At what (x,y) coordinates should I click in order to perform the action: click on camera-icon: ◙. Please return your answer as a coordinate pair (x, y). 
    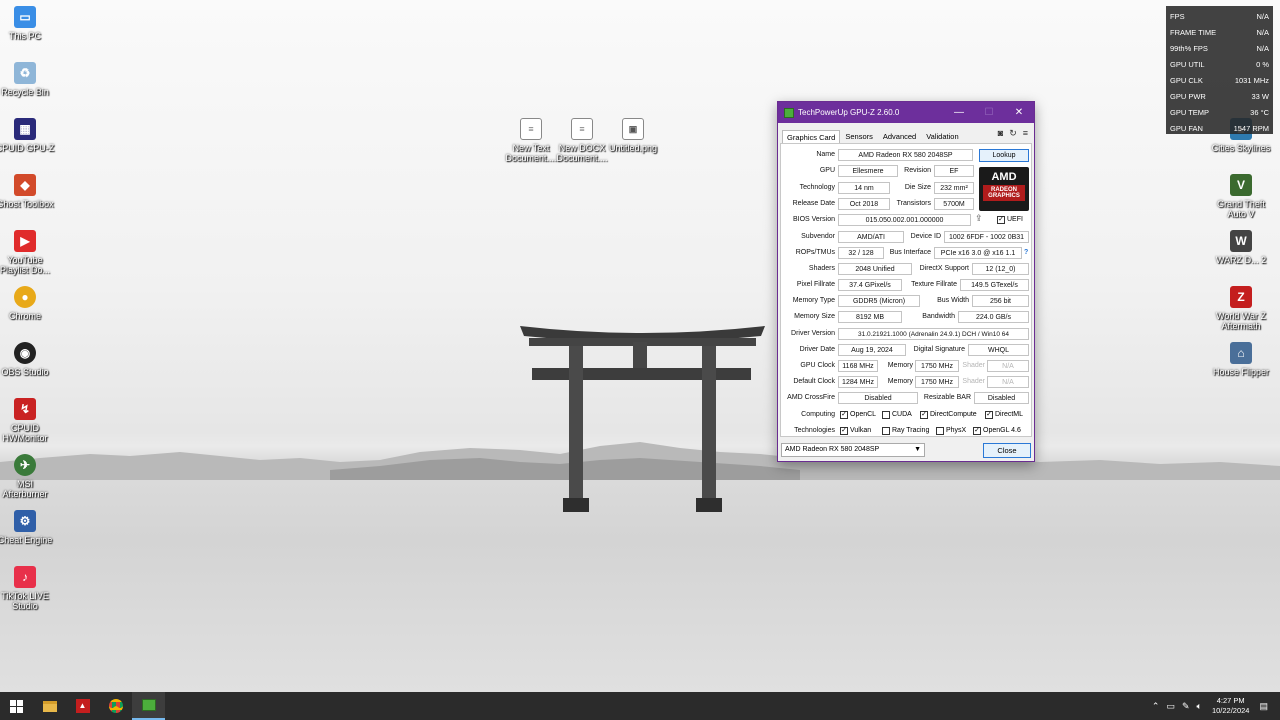
    Looking at the image, I should click on (1000, 133).